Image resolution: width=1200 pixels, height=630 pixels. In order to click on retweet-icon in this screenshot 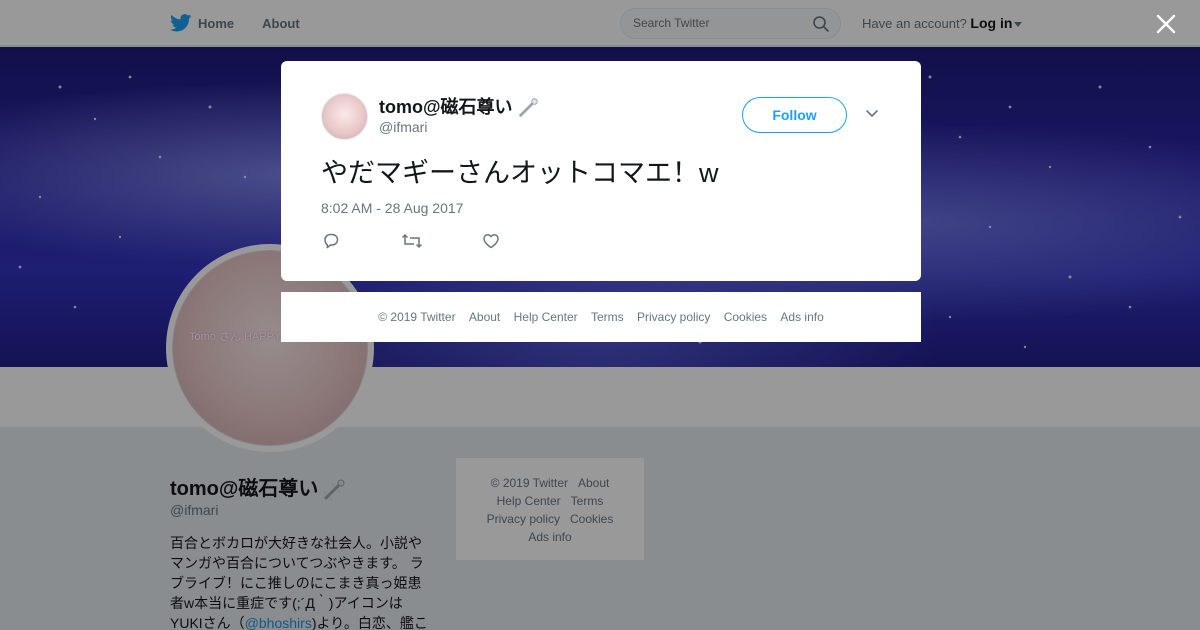, I will do `click(412, 241)`.